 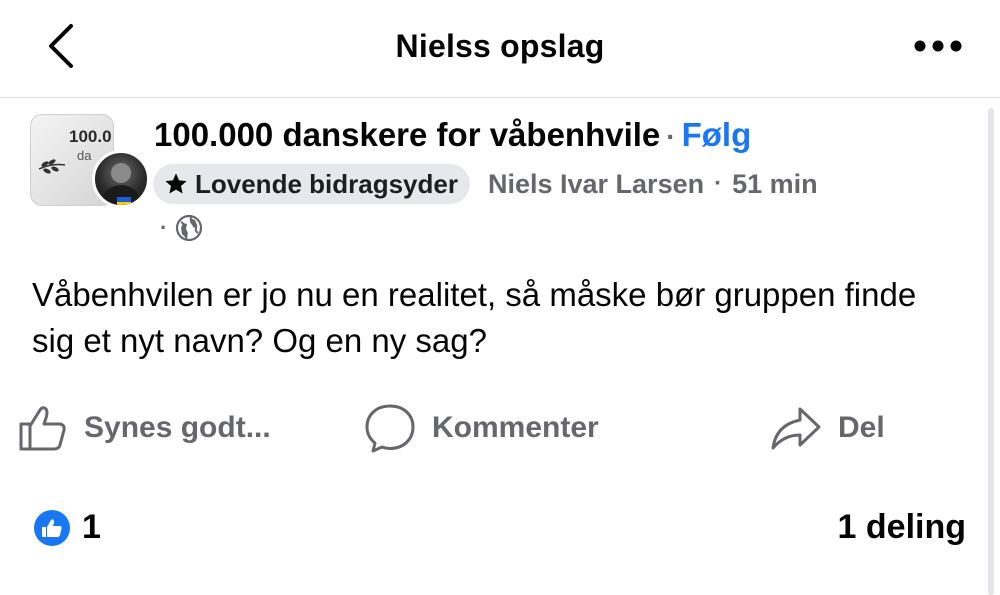 I want to click on more-horizontal-icon, so click(x=938, y=46).